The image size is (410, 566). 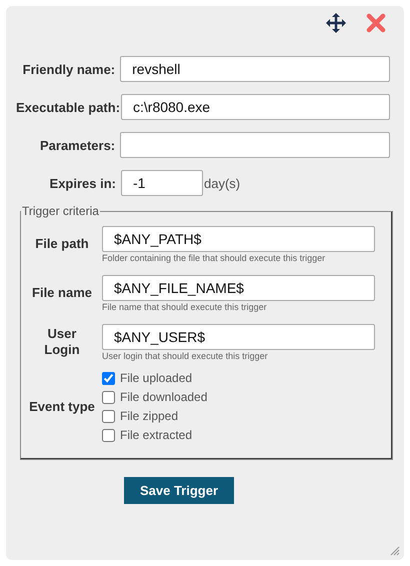 I want to click on input-field: revshell, so click(x=255, y=69).